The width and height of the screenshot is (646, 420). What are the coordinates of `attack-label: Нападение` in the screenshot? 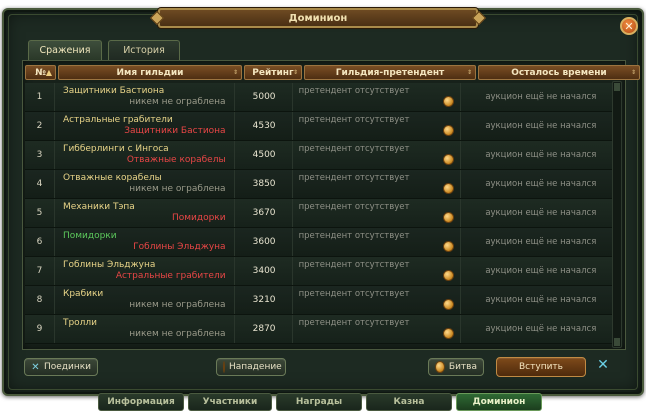 It's located at (255, 367).